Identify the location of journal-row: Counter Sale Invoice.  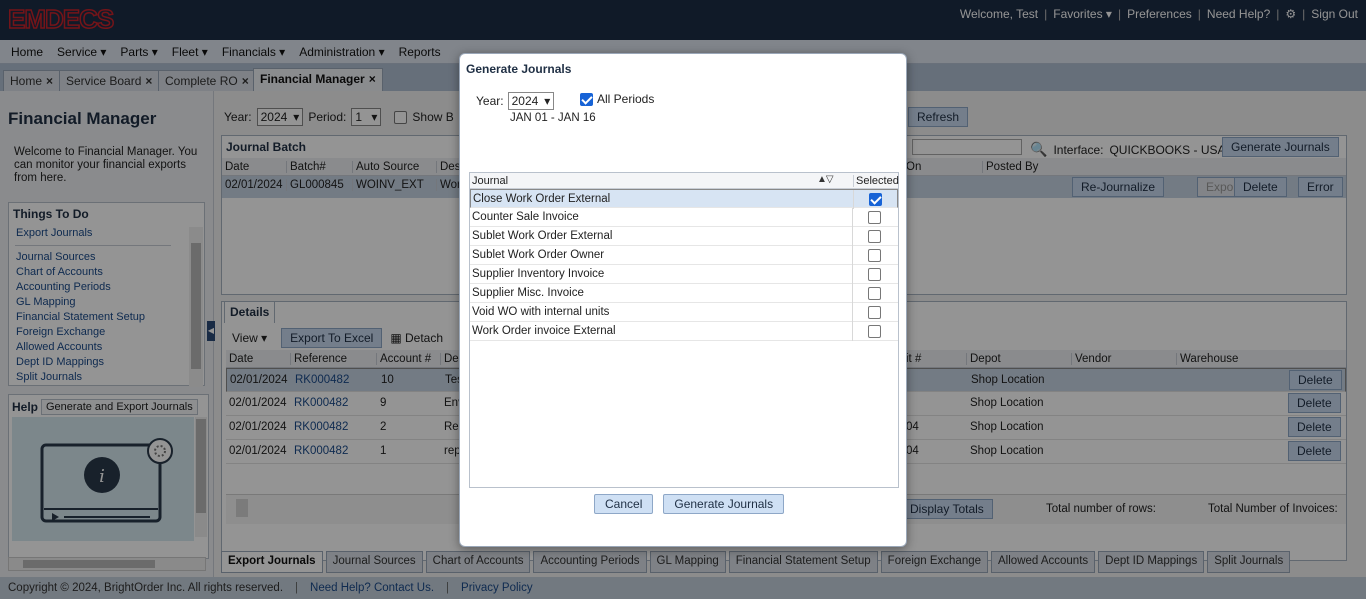
(684, 217).